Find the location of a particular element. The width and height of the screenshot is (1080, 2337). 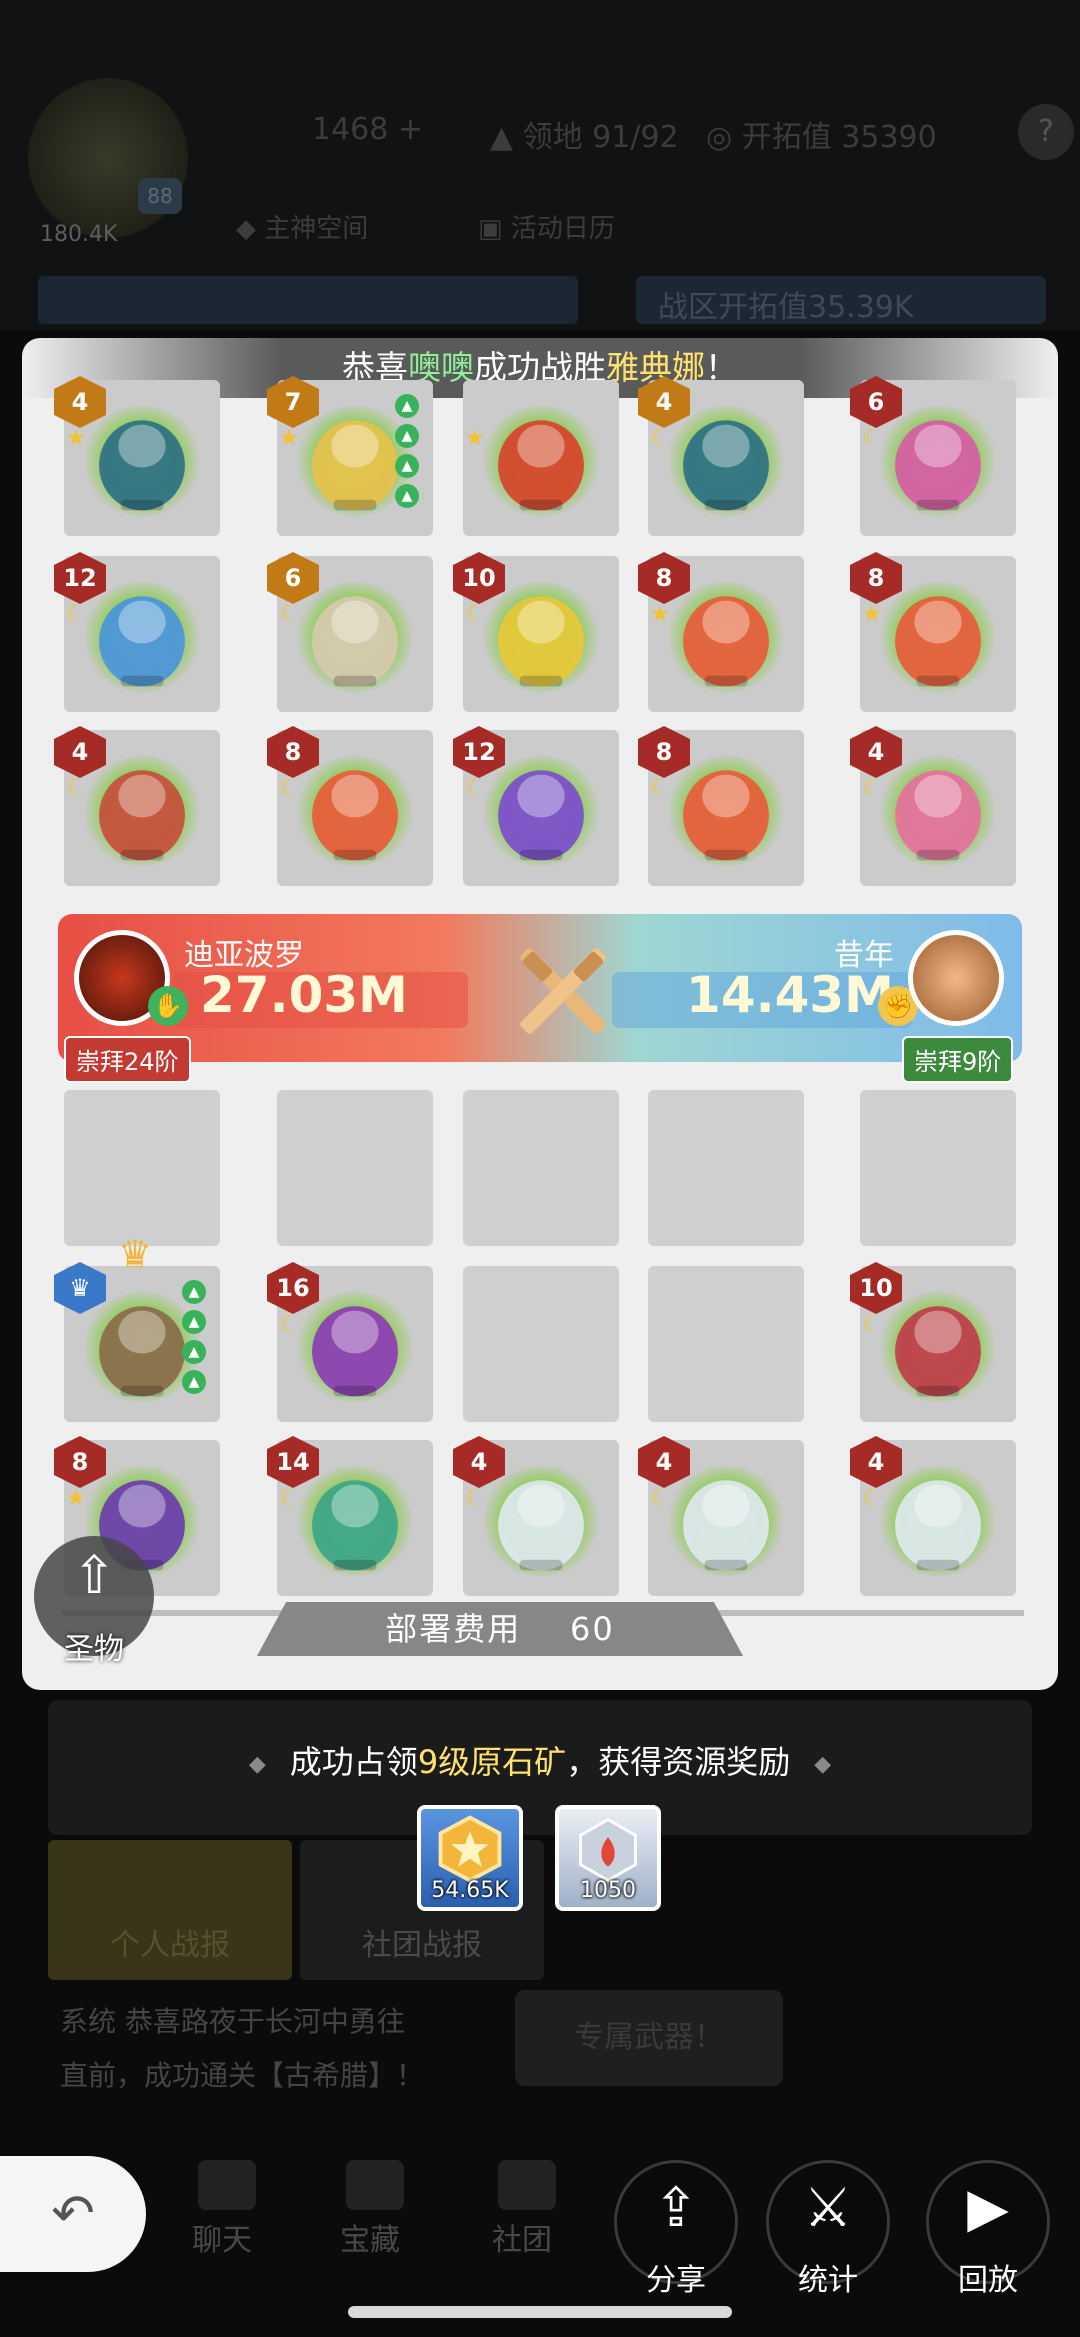

clapperboard-icon: ▶ is located at coordinates (988, 2207).